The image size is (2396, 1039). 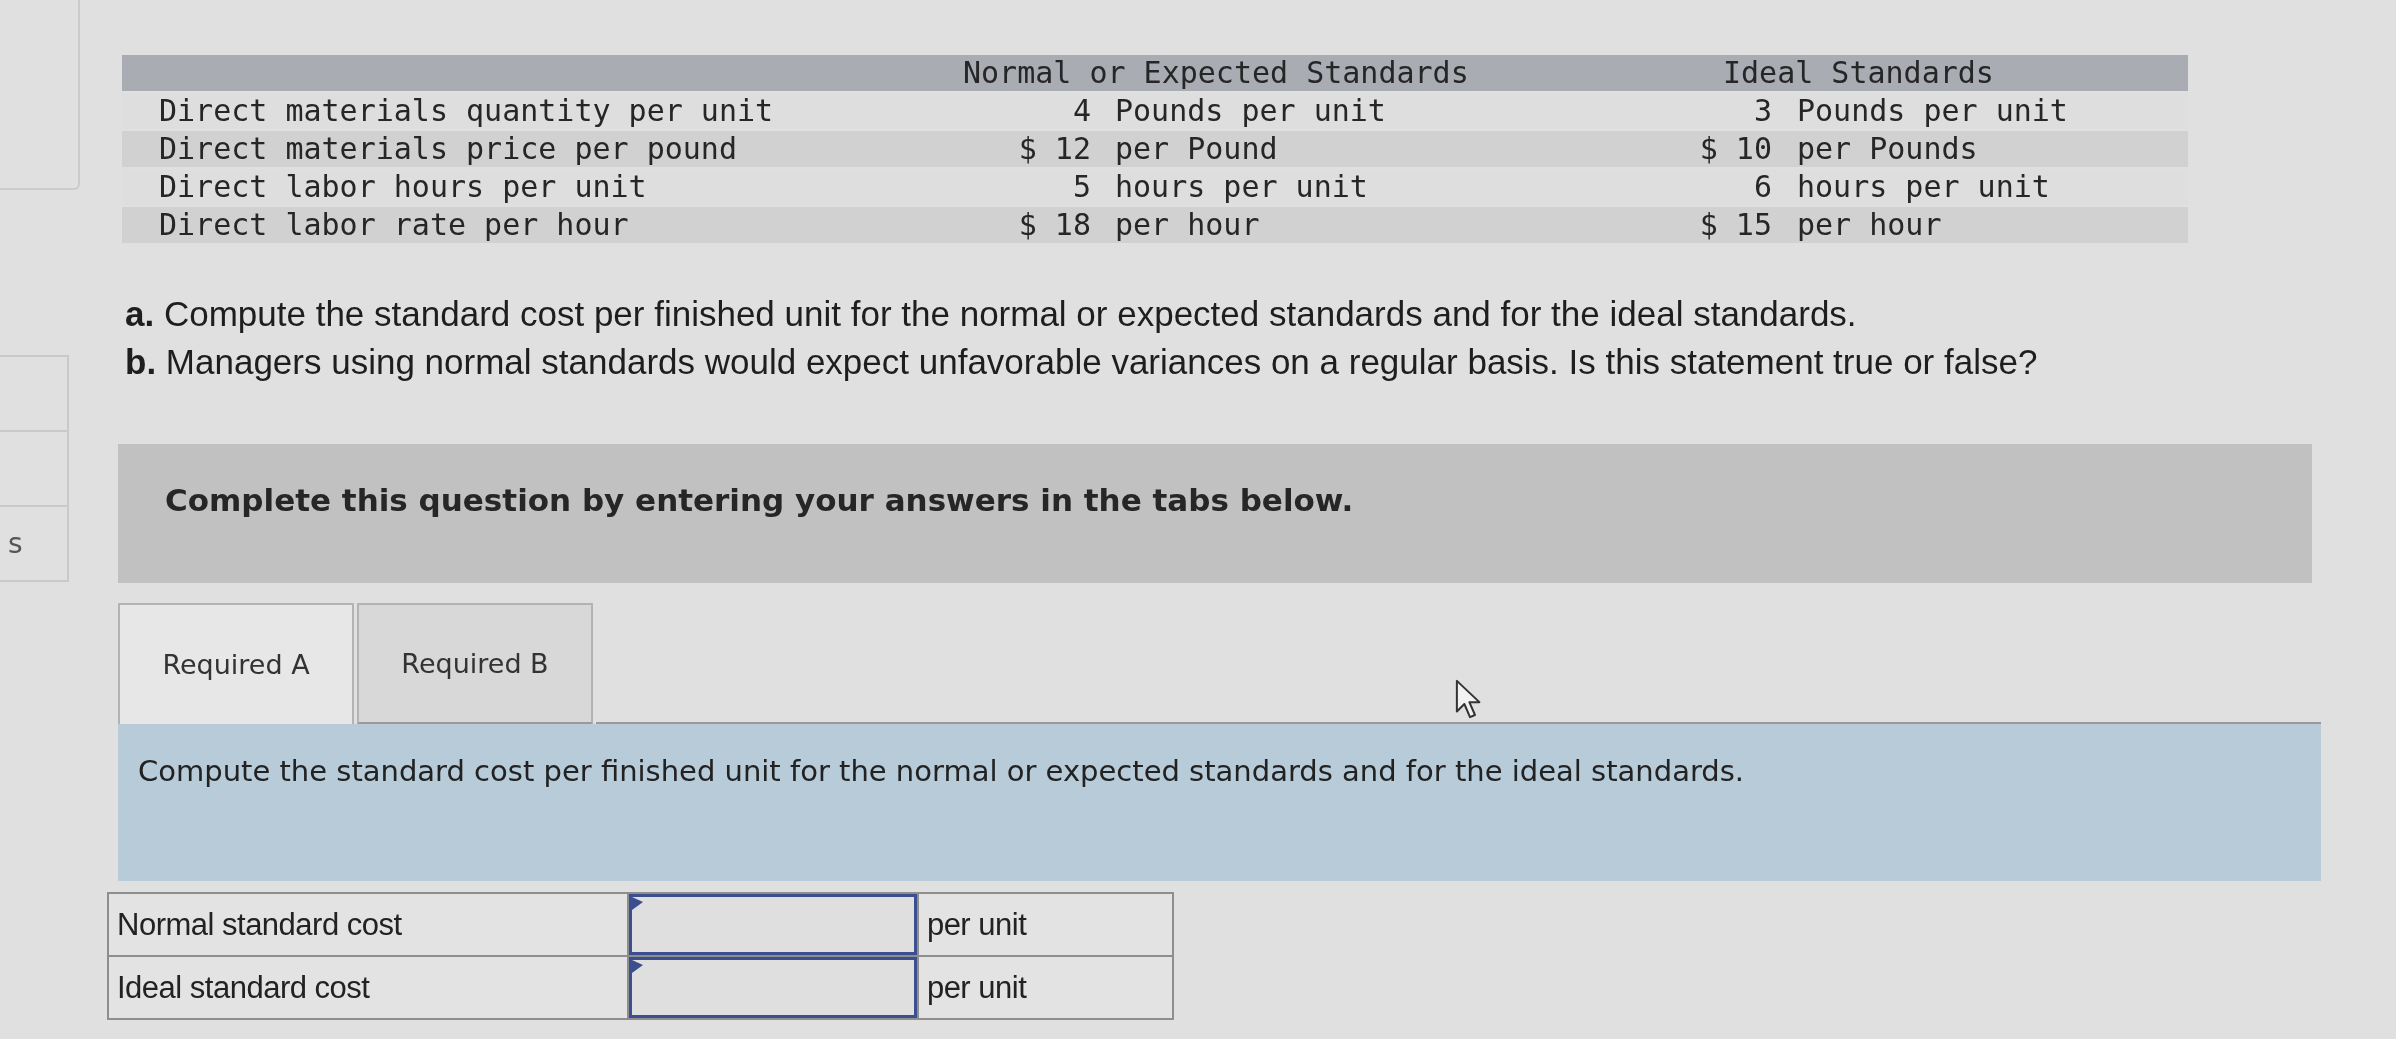 I want to click on column-header: Ideal Standards, so click(x=1858, y=73).